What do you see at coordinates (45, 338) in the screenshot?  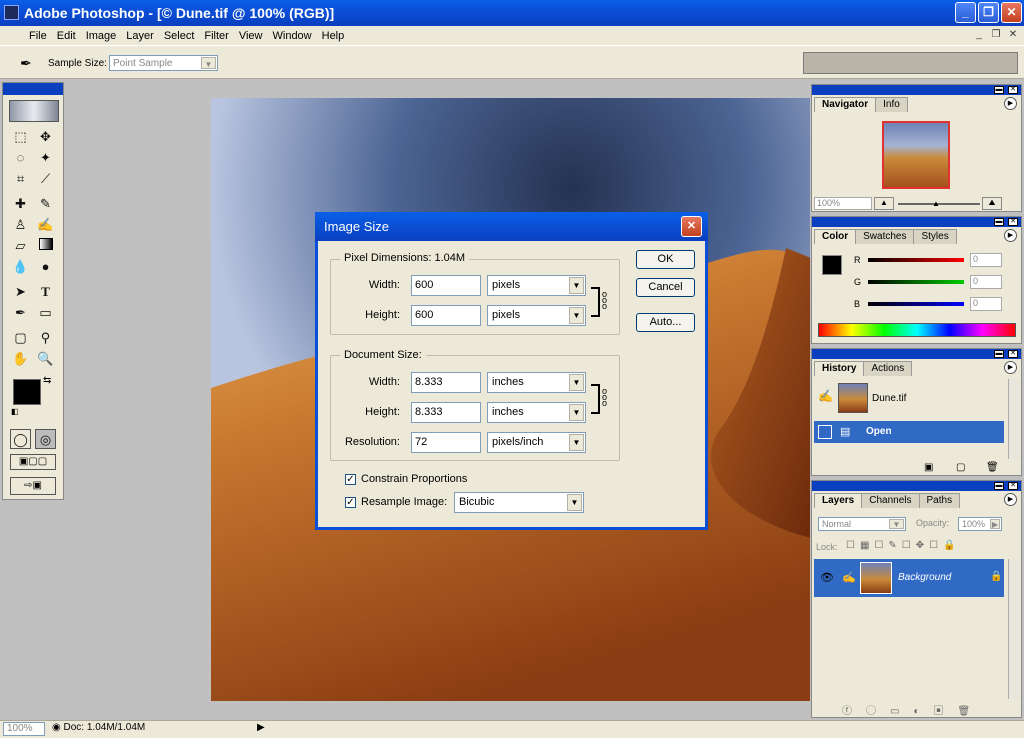 I see `eyedropper-tool-icon: ⚲` at bounding box center [45, 338].